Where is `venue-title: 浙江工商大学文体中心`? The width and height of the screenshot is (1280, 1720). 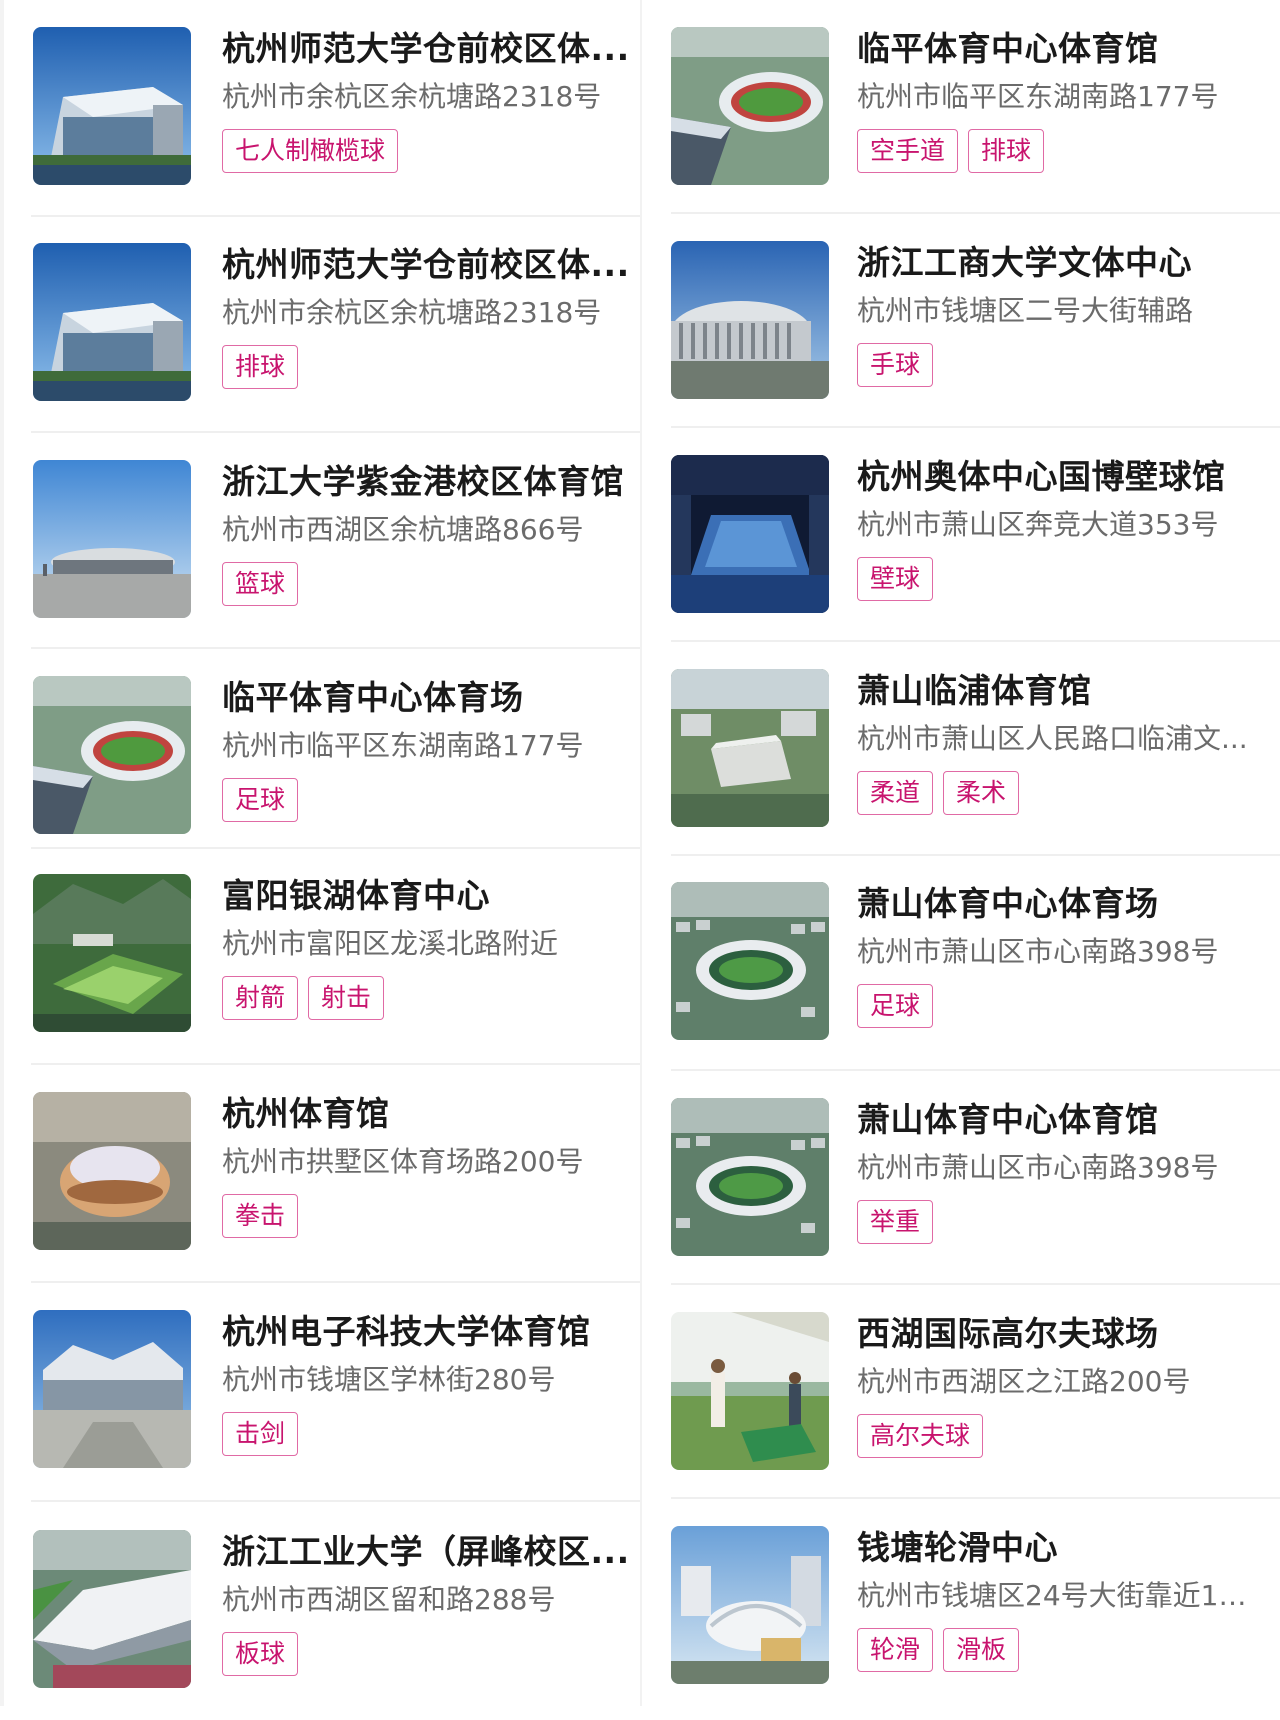 venue-title: 浙江工商大学文体中心 is located at coordinates (1024, 262).